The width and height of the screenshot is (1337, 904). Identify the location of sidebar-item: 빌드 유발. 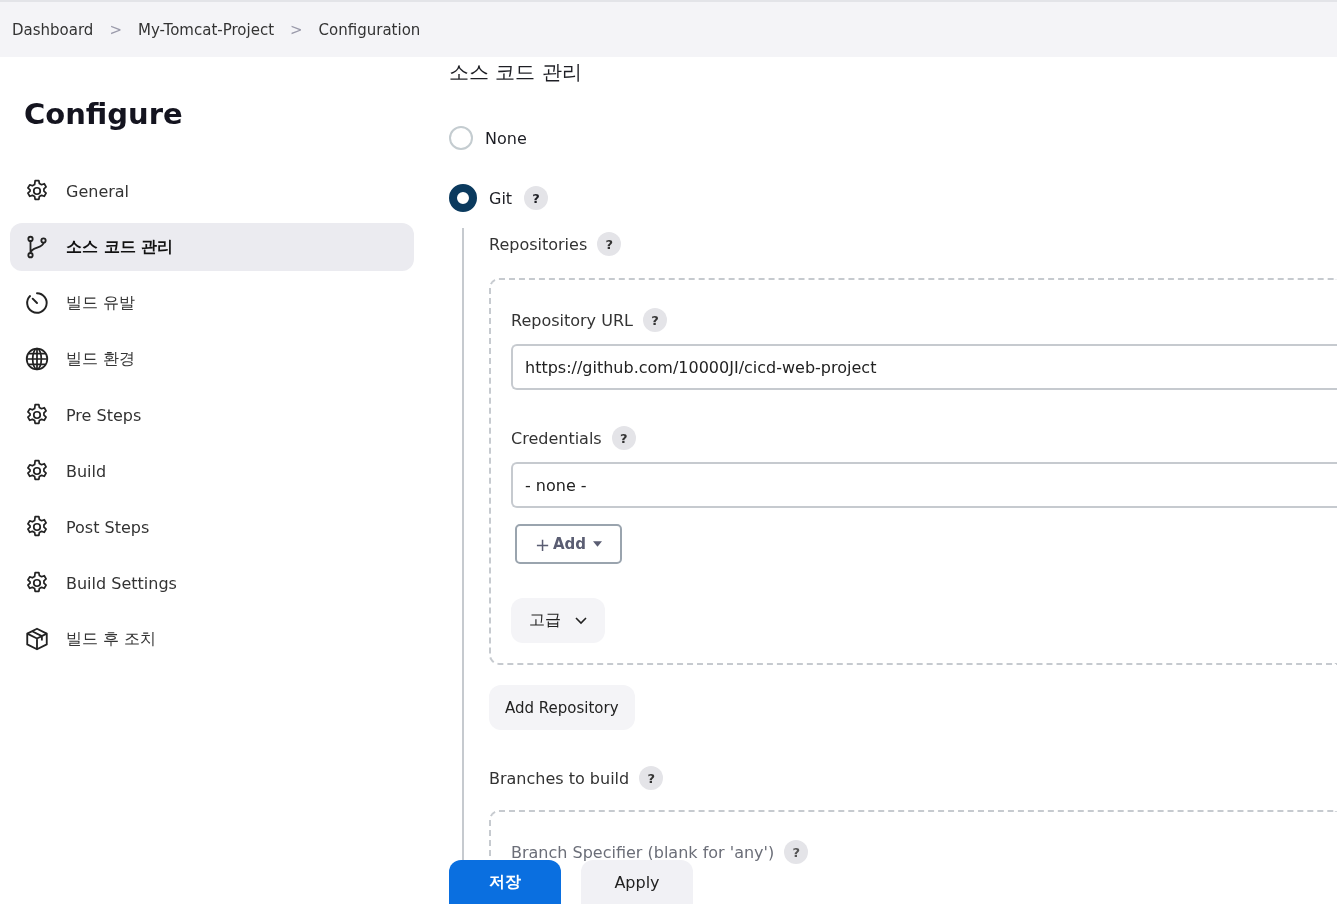
(212, 303).